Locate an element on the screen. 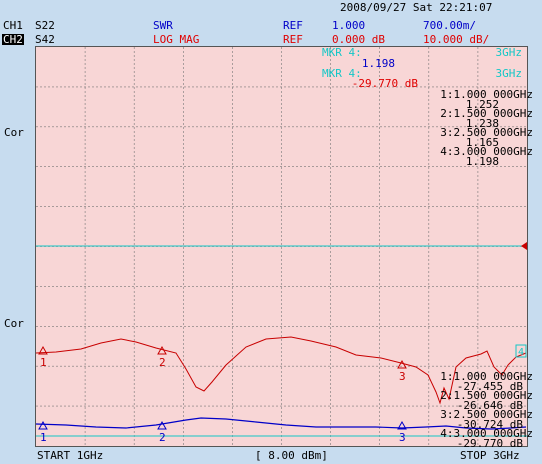  ch2-scale: 10.000 dB/ is located at coordinates (456, 39).